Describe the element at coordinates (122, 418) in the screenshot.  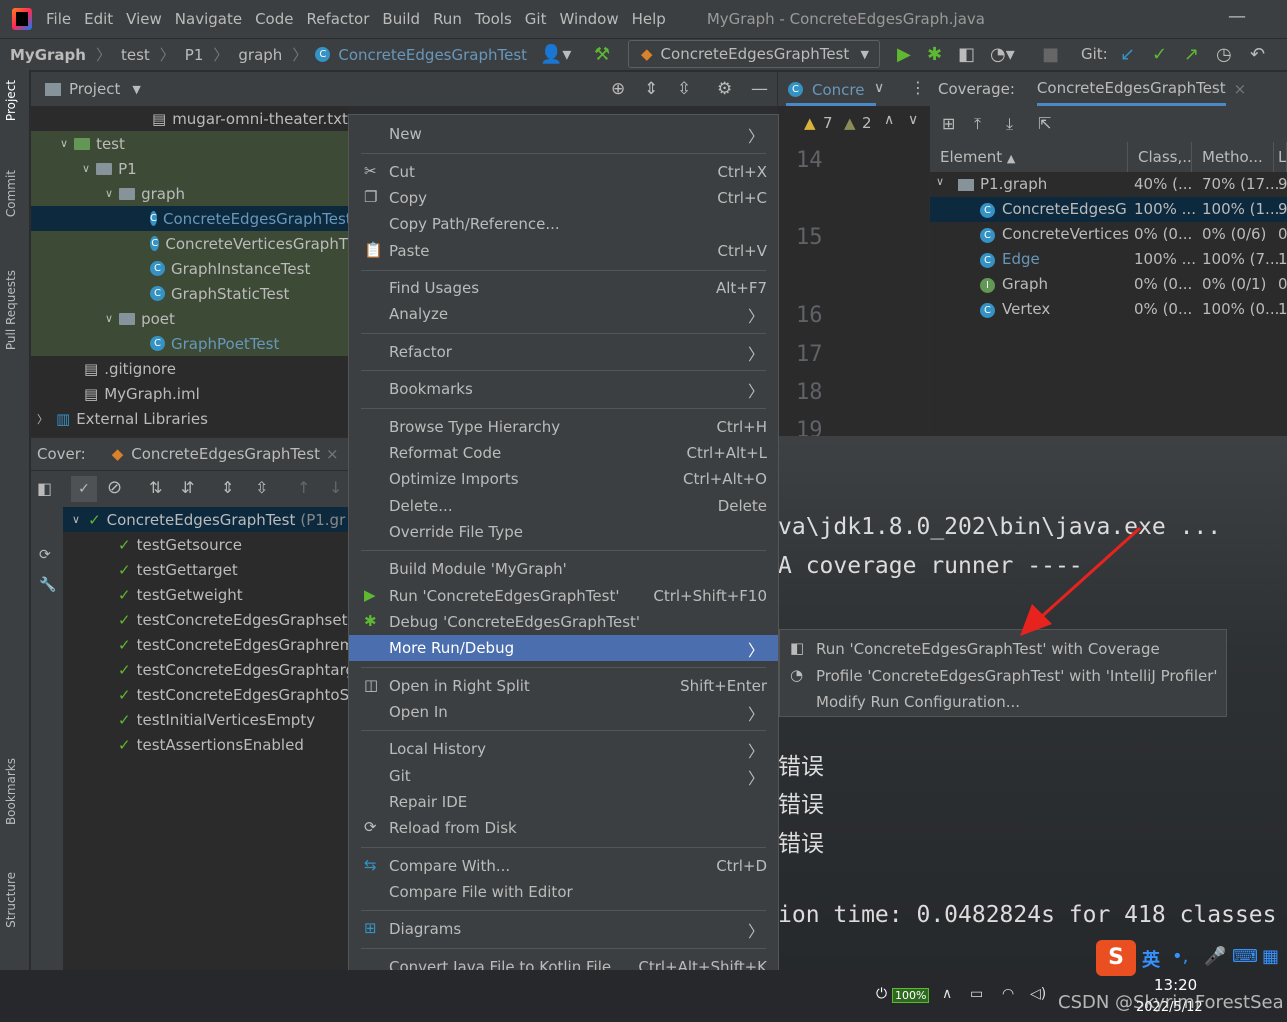
I see `tree-item-external-libraries: 〉 ▥ External Libraries` at that location.